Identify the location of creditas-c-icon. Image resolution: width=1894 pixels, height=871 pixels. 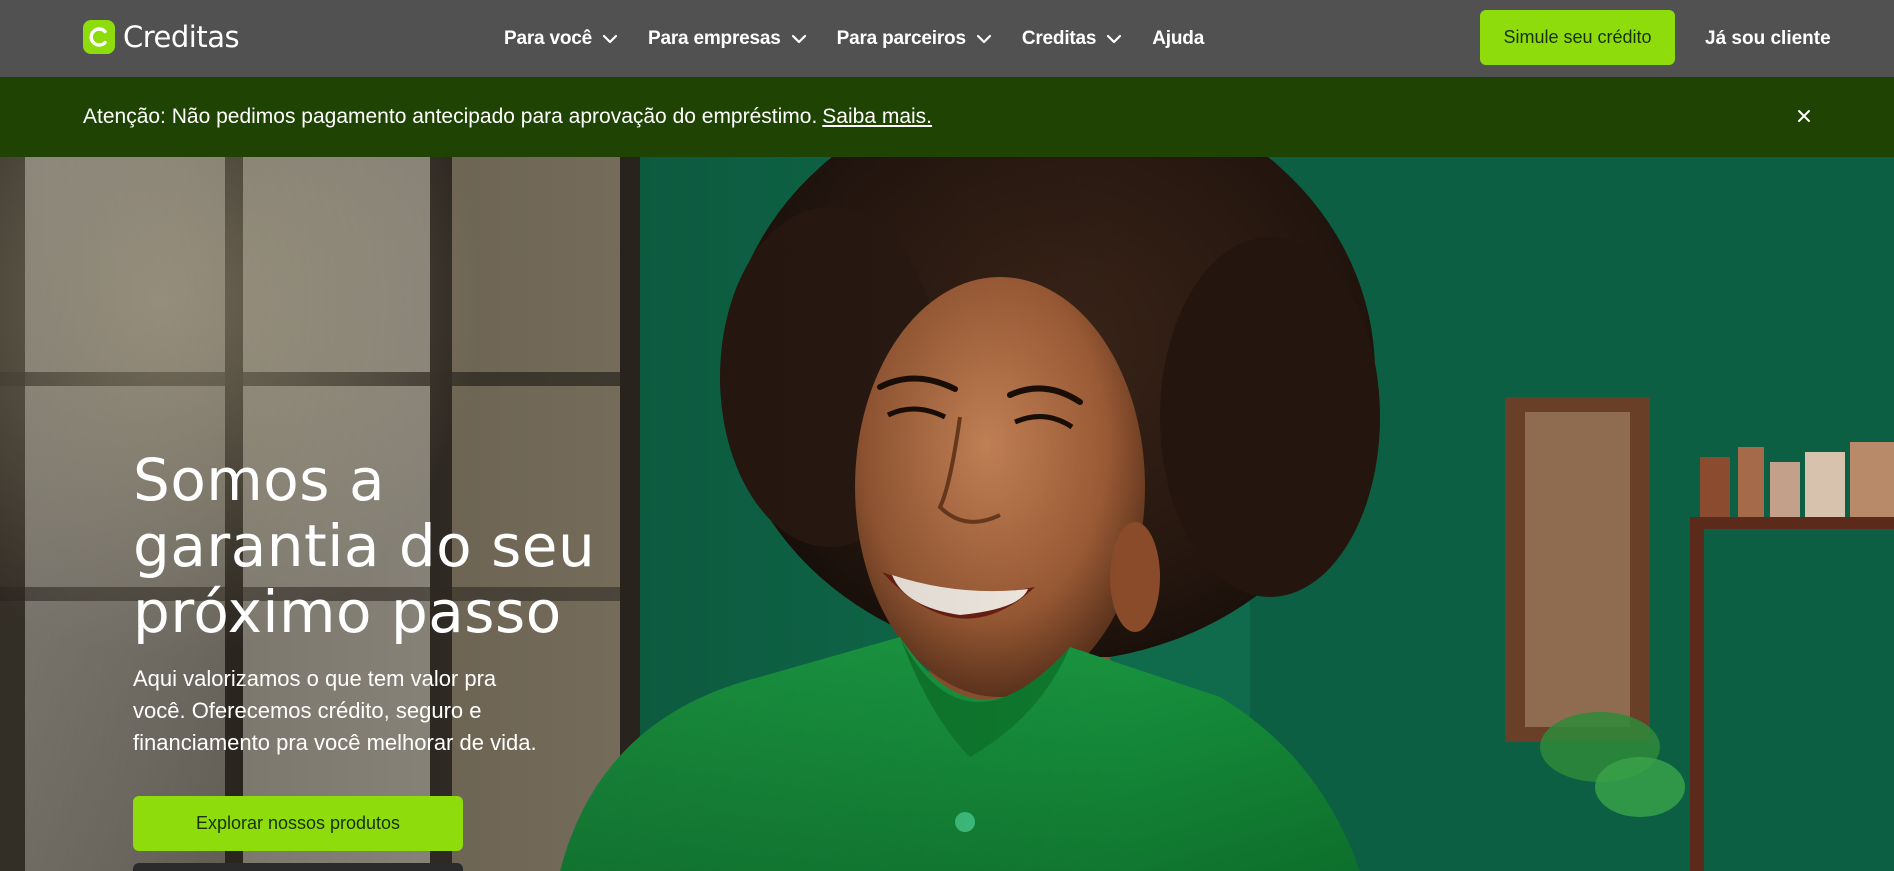
(99, 37).